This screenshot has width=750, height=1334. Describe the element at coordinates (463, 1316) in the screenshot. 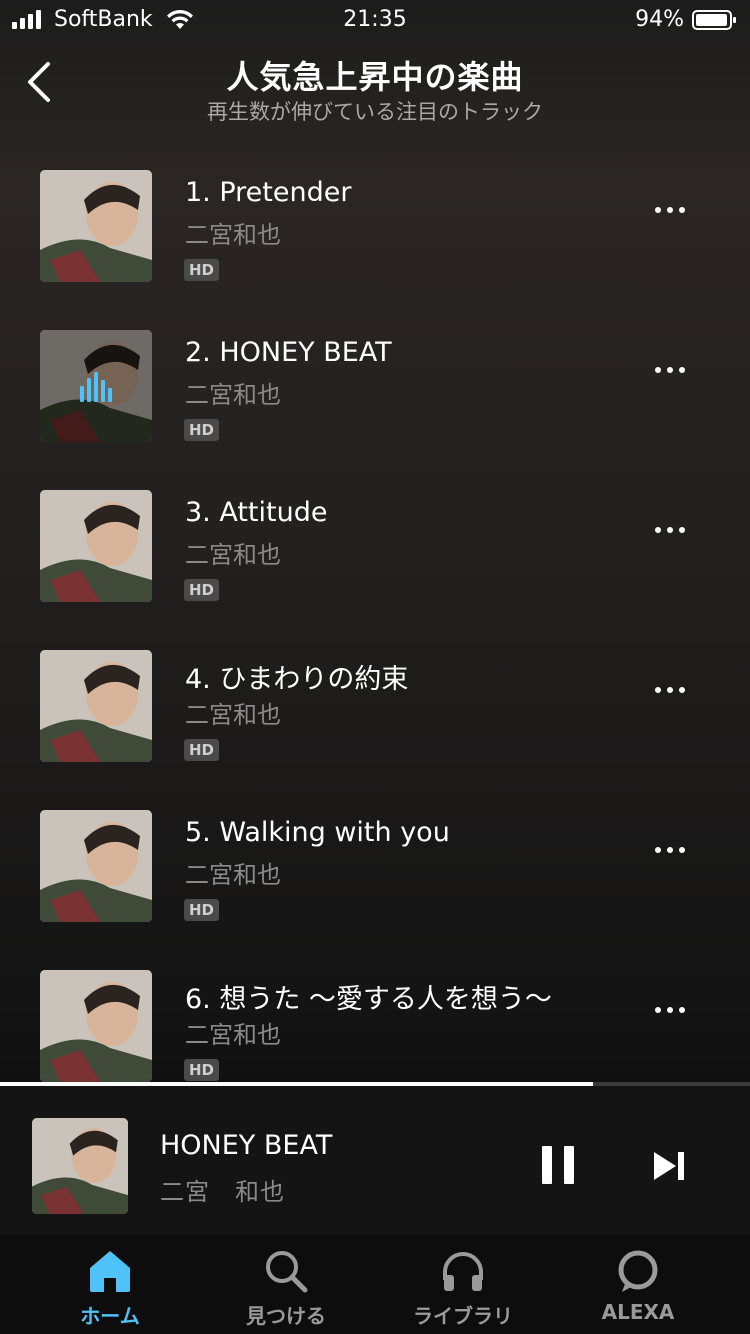

I see `tab-label: ライブラリ` at that location.